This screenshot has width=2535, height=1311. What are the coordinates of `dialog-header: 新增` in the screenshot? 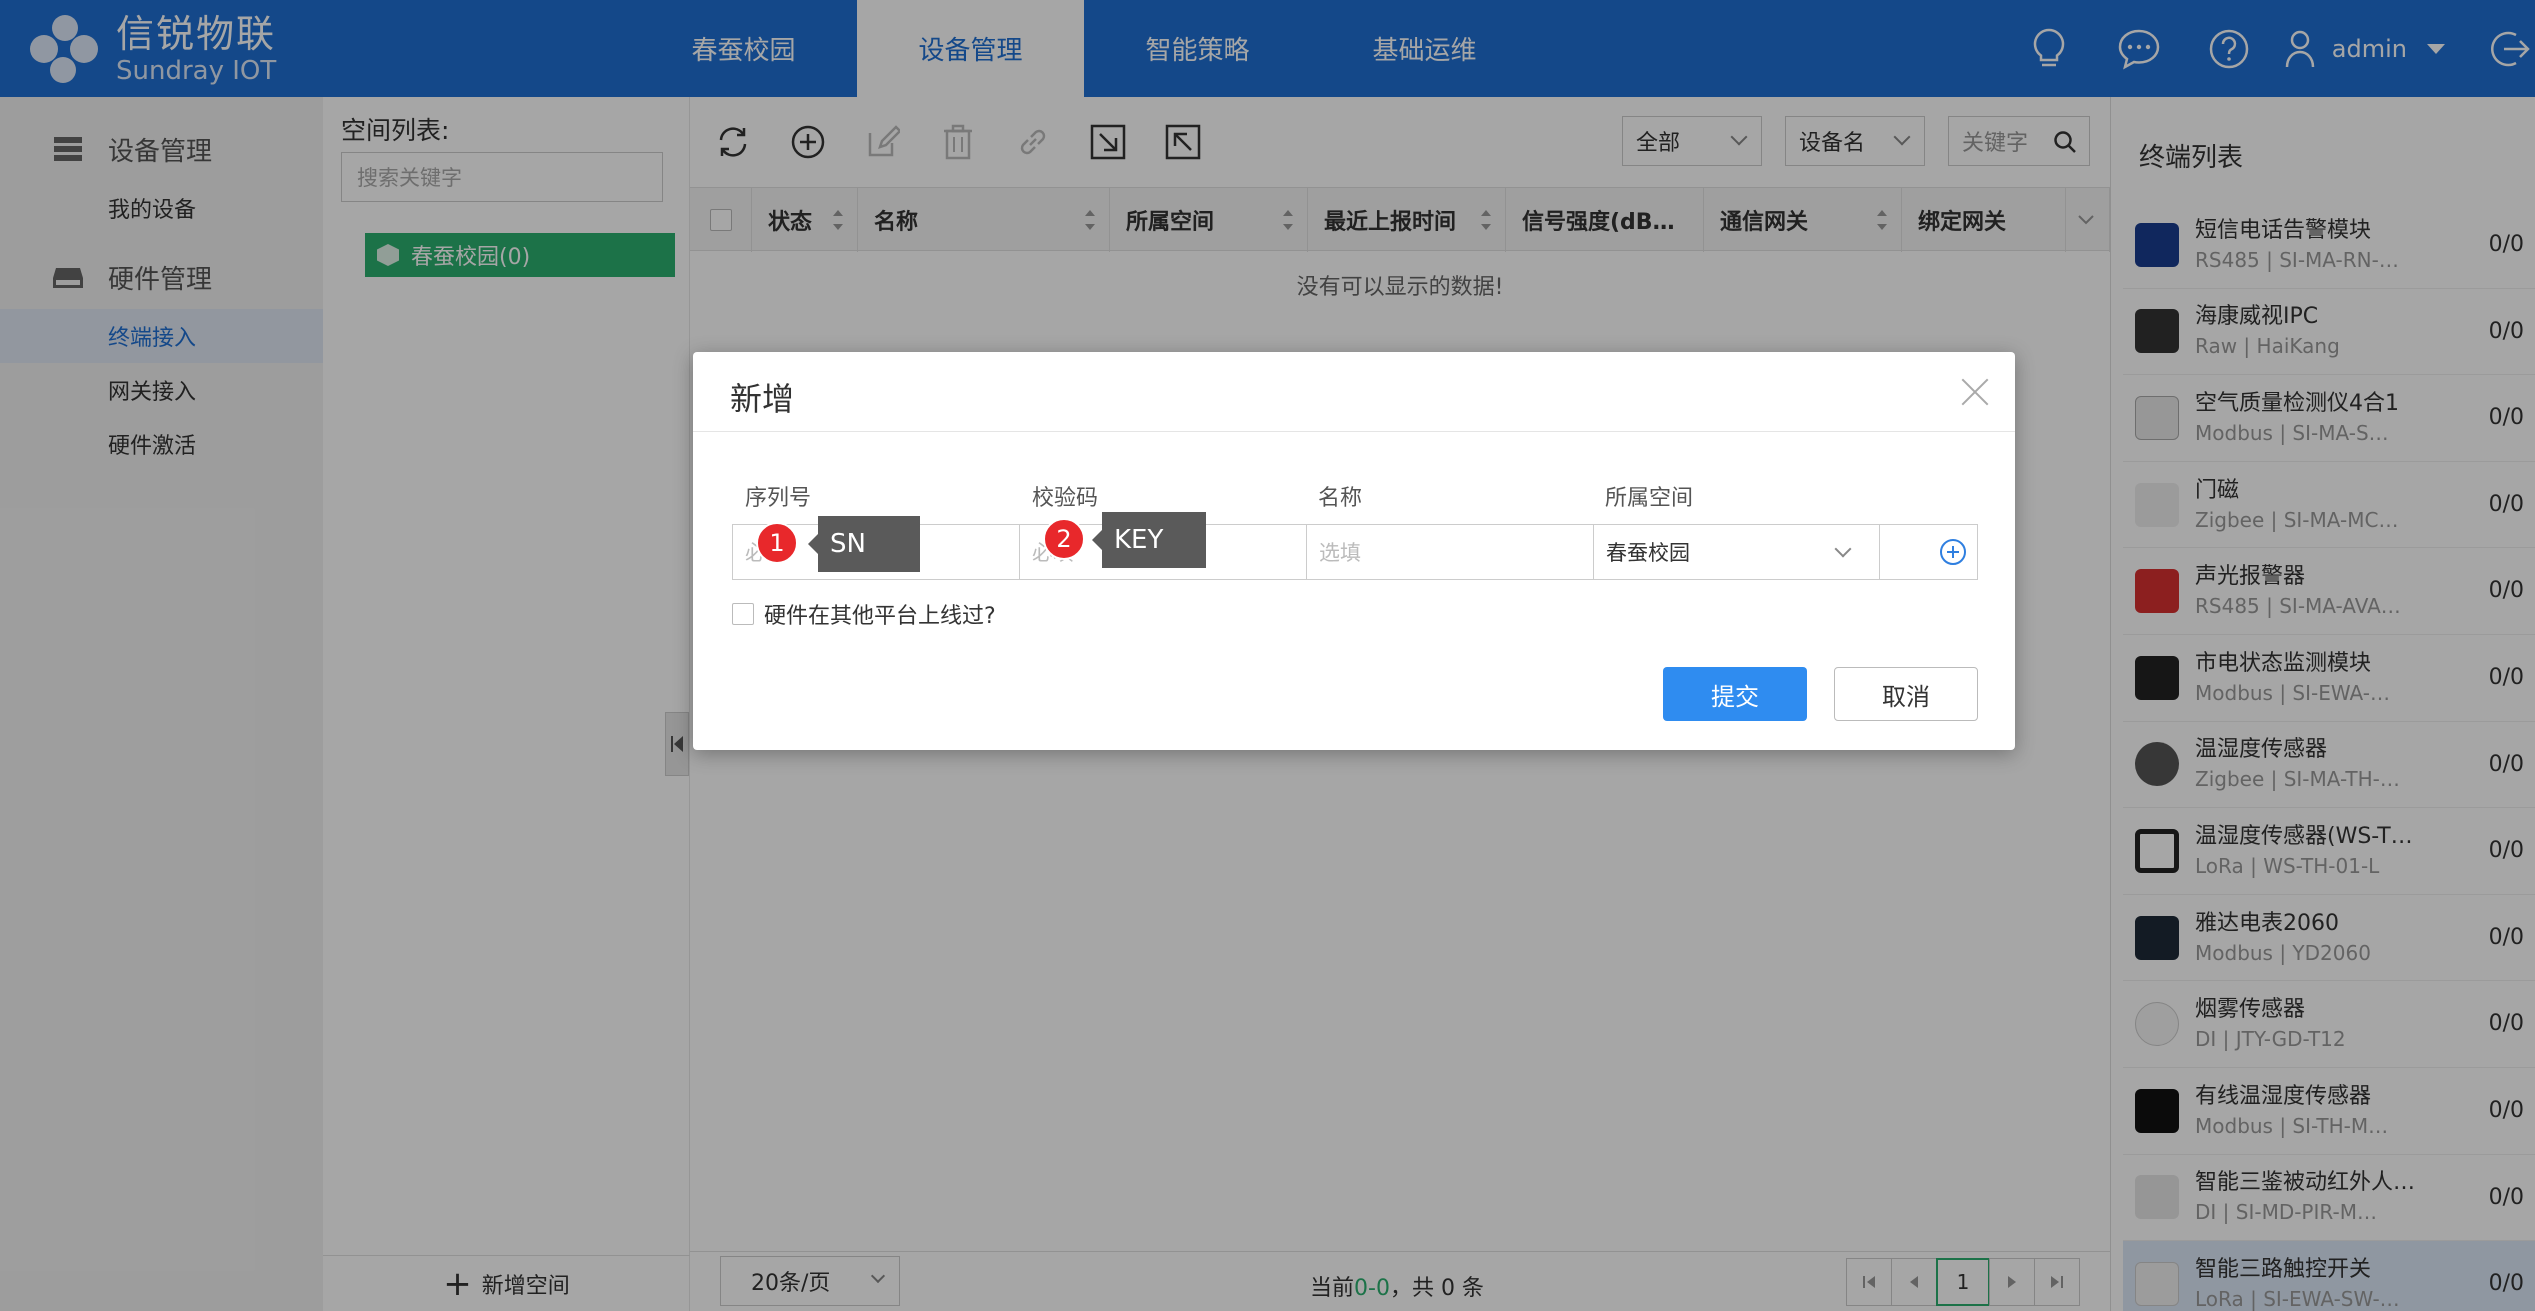 It's located at (1354, 392).